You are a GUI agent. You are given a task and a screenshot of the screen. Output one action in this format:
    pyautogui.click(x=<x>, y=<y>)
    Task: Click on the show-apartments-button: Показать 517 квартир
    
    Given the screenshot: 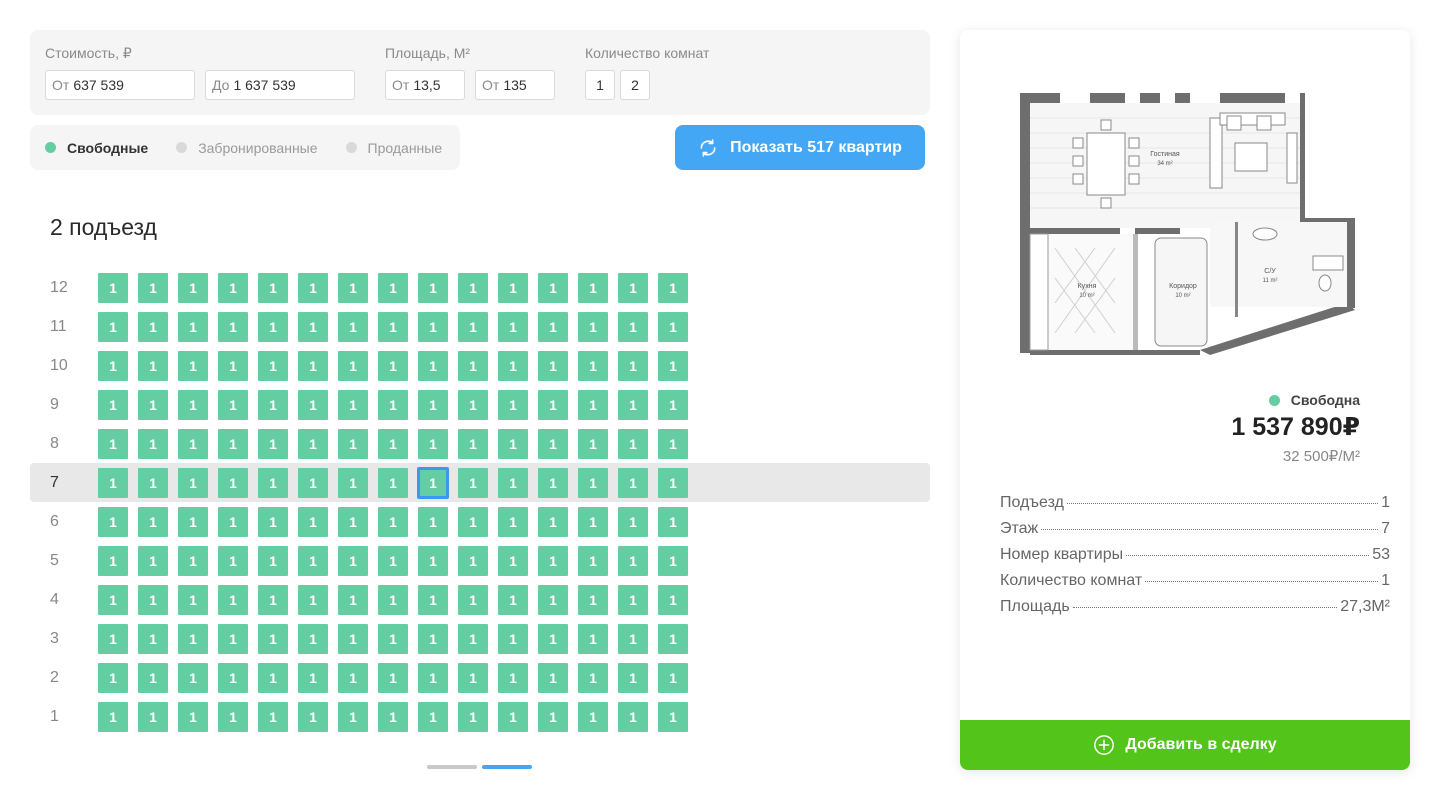 What is the action you would take?
    pyautogui.click(x=800, y=147)
    